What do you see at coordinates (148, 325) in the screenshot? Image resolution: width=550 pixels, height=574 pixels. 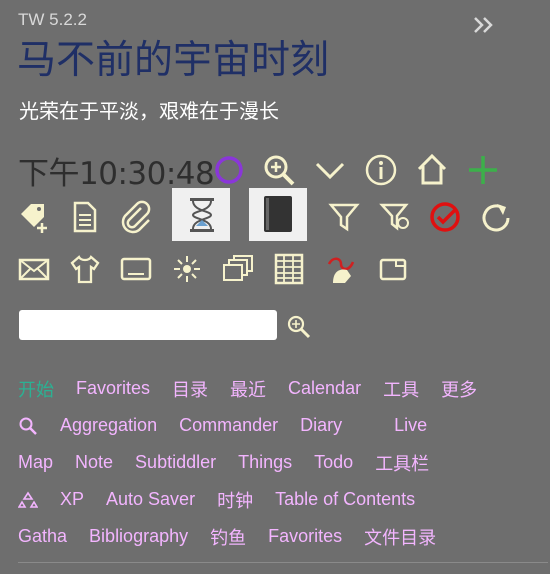 I see `search-input` at bounding box center [148, 325].